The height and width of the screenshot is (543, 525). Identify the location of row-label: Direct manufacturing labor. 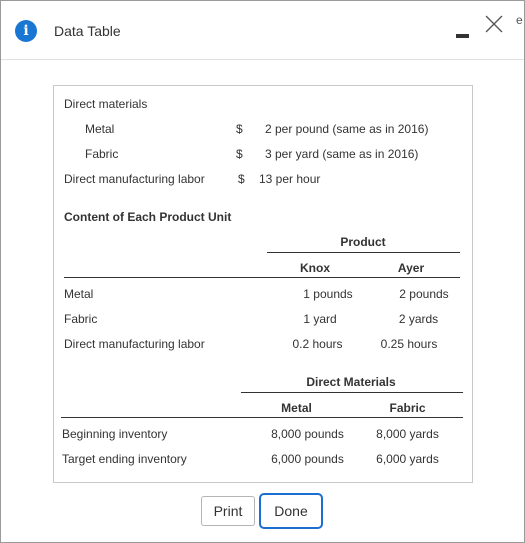
(134, 344).